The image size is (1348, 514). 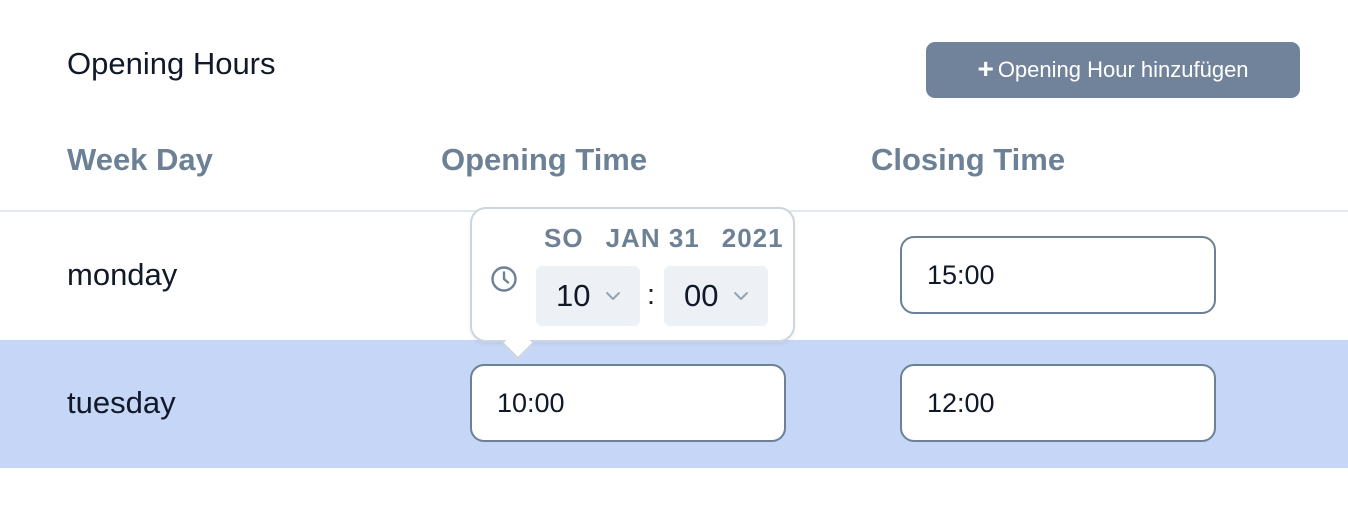 I want to click on time-picker-weekday: SO, so click(x=564, y=238).